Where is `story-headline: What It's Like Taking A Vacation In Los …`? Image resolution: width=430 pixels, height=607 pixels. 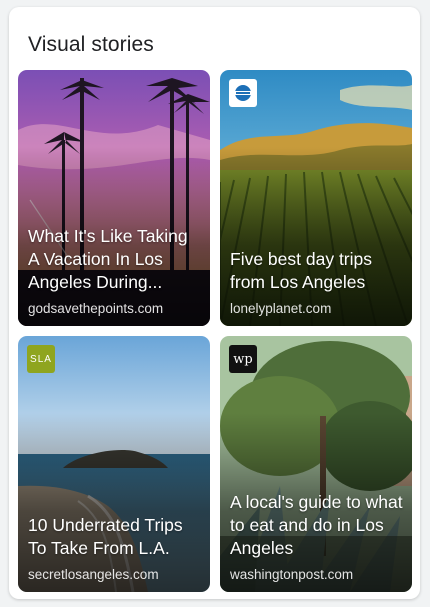
story-headline: What It's Like Taking A Vacation In Los … is located at coordinates (115, 259).